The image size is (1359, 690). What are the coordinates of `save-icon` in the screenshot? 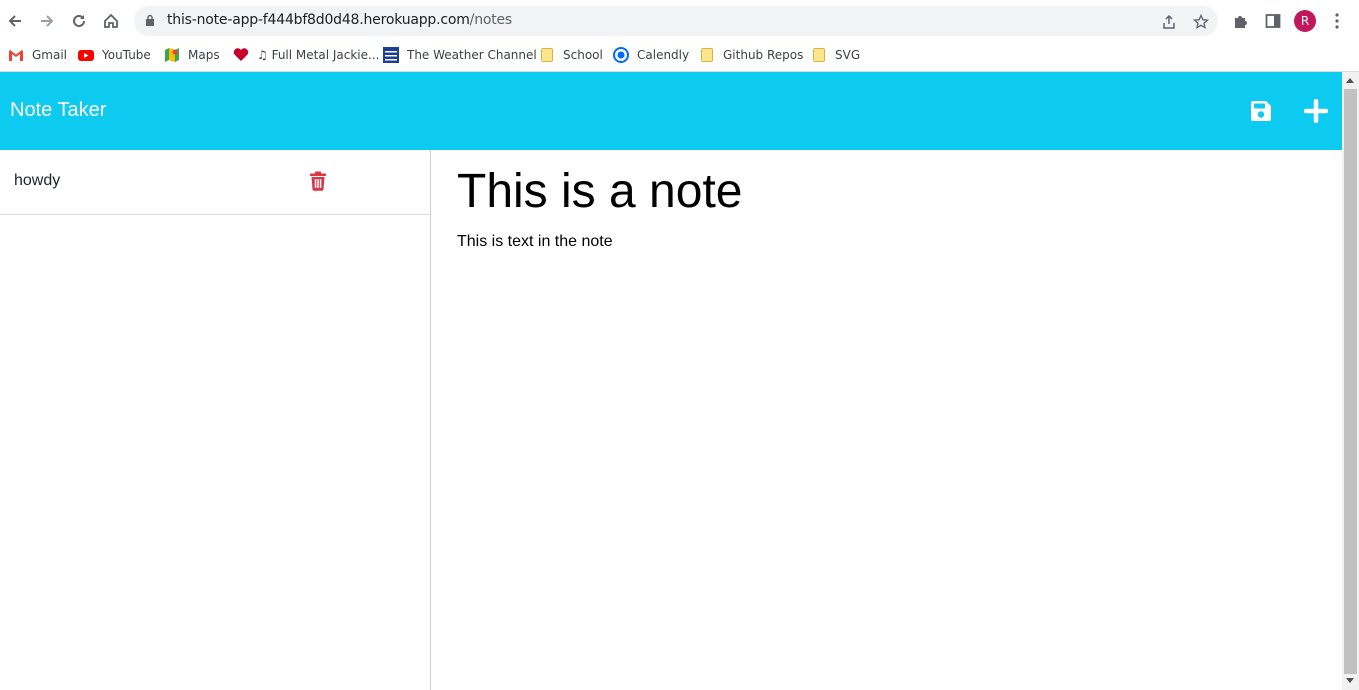 It's located at (1261, 111).